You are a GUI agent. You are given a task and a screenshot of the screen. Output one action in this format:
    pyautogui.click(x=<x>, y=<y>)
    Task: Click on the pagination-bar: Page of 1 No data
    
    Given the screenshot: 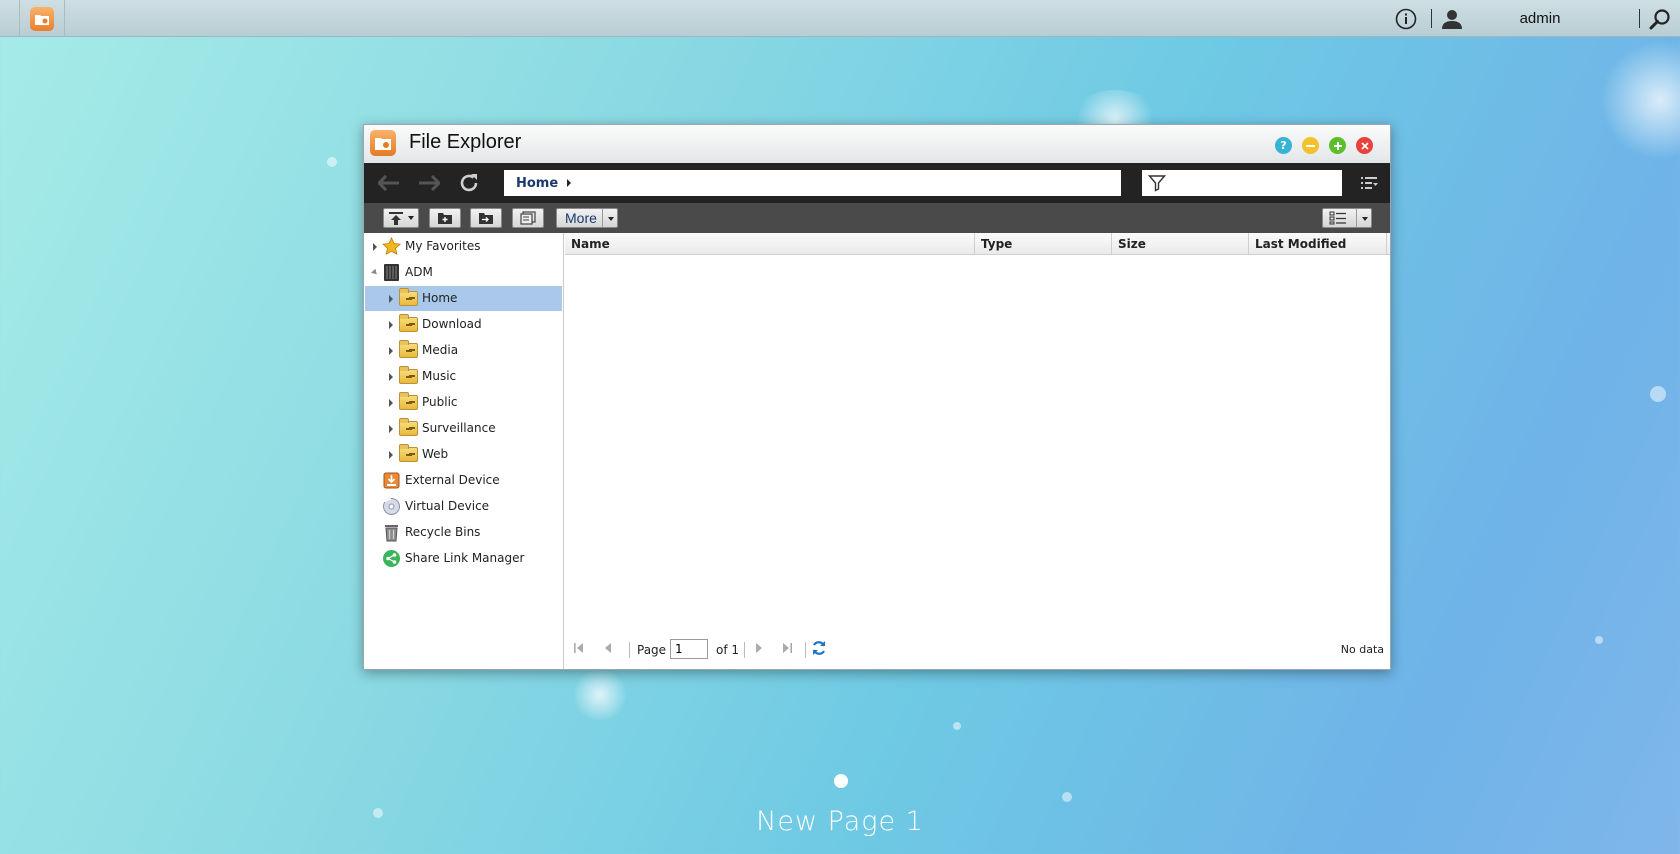 What is the action you would take?
    pyautogui.click(x=977, y=648)
    